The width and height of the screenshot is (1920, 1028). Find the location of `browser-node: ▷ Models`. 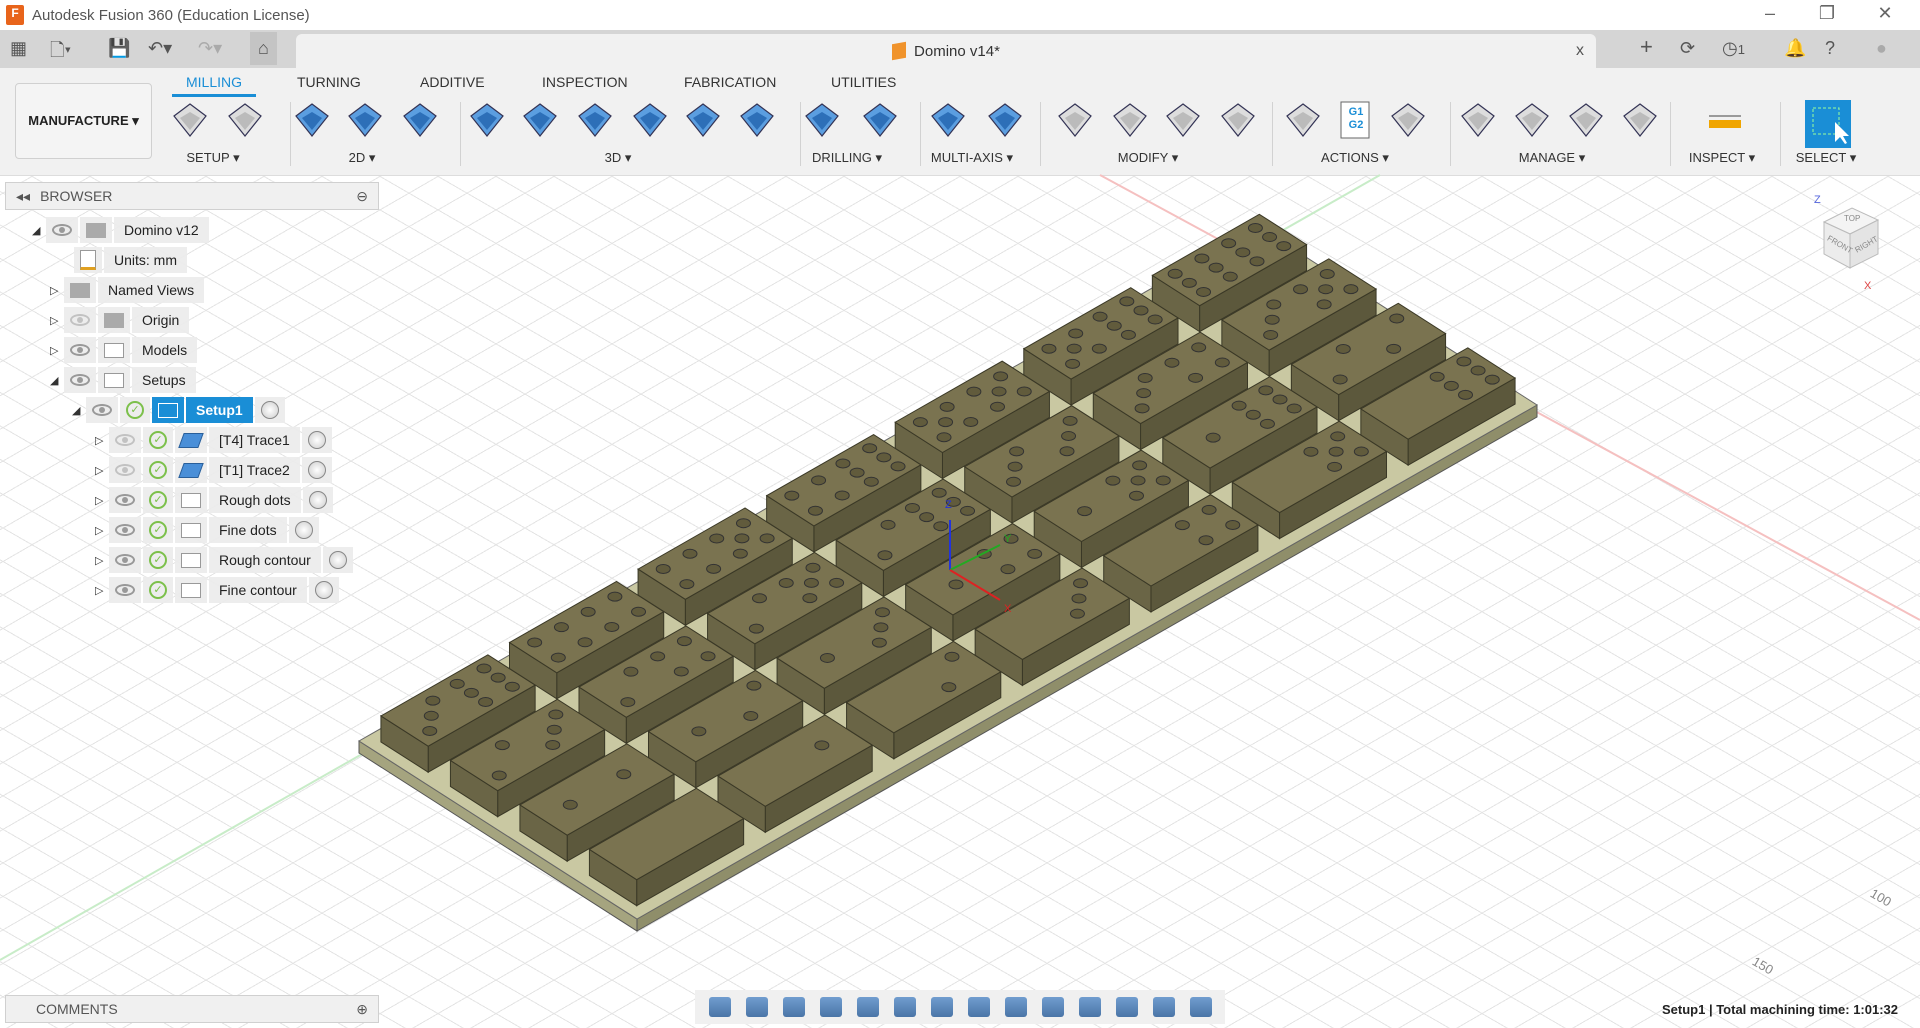

browser-node: ▷ Models is located at coordinates (124, 350).